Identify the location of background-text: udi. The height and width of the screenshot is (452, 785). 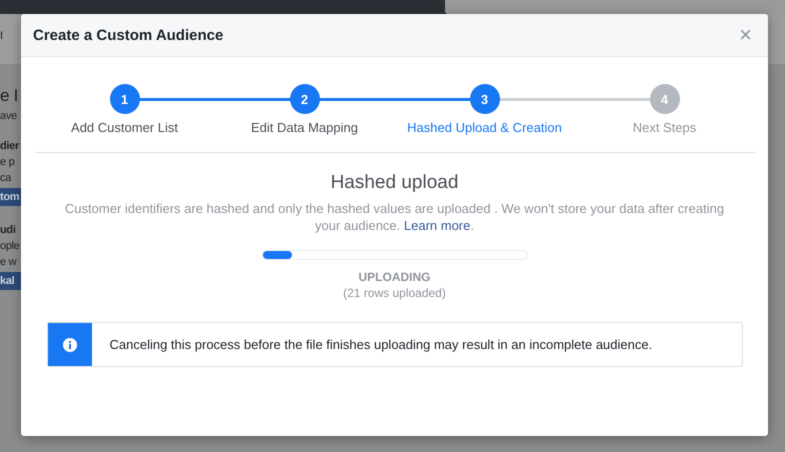
(8, 230).